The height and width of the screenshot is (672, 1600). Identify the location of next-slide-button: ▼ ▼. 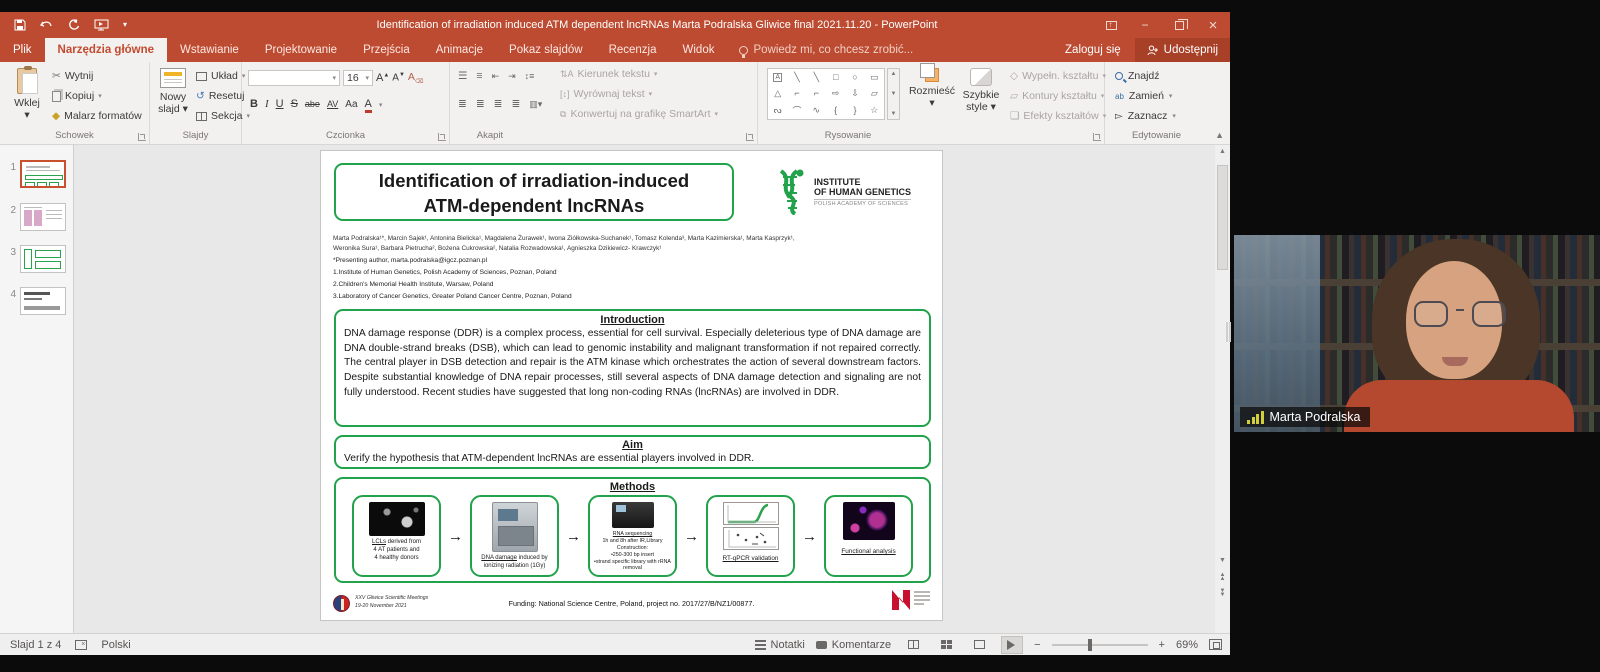
(1222, 593).